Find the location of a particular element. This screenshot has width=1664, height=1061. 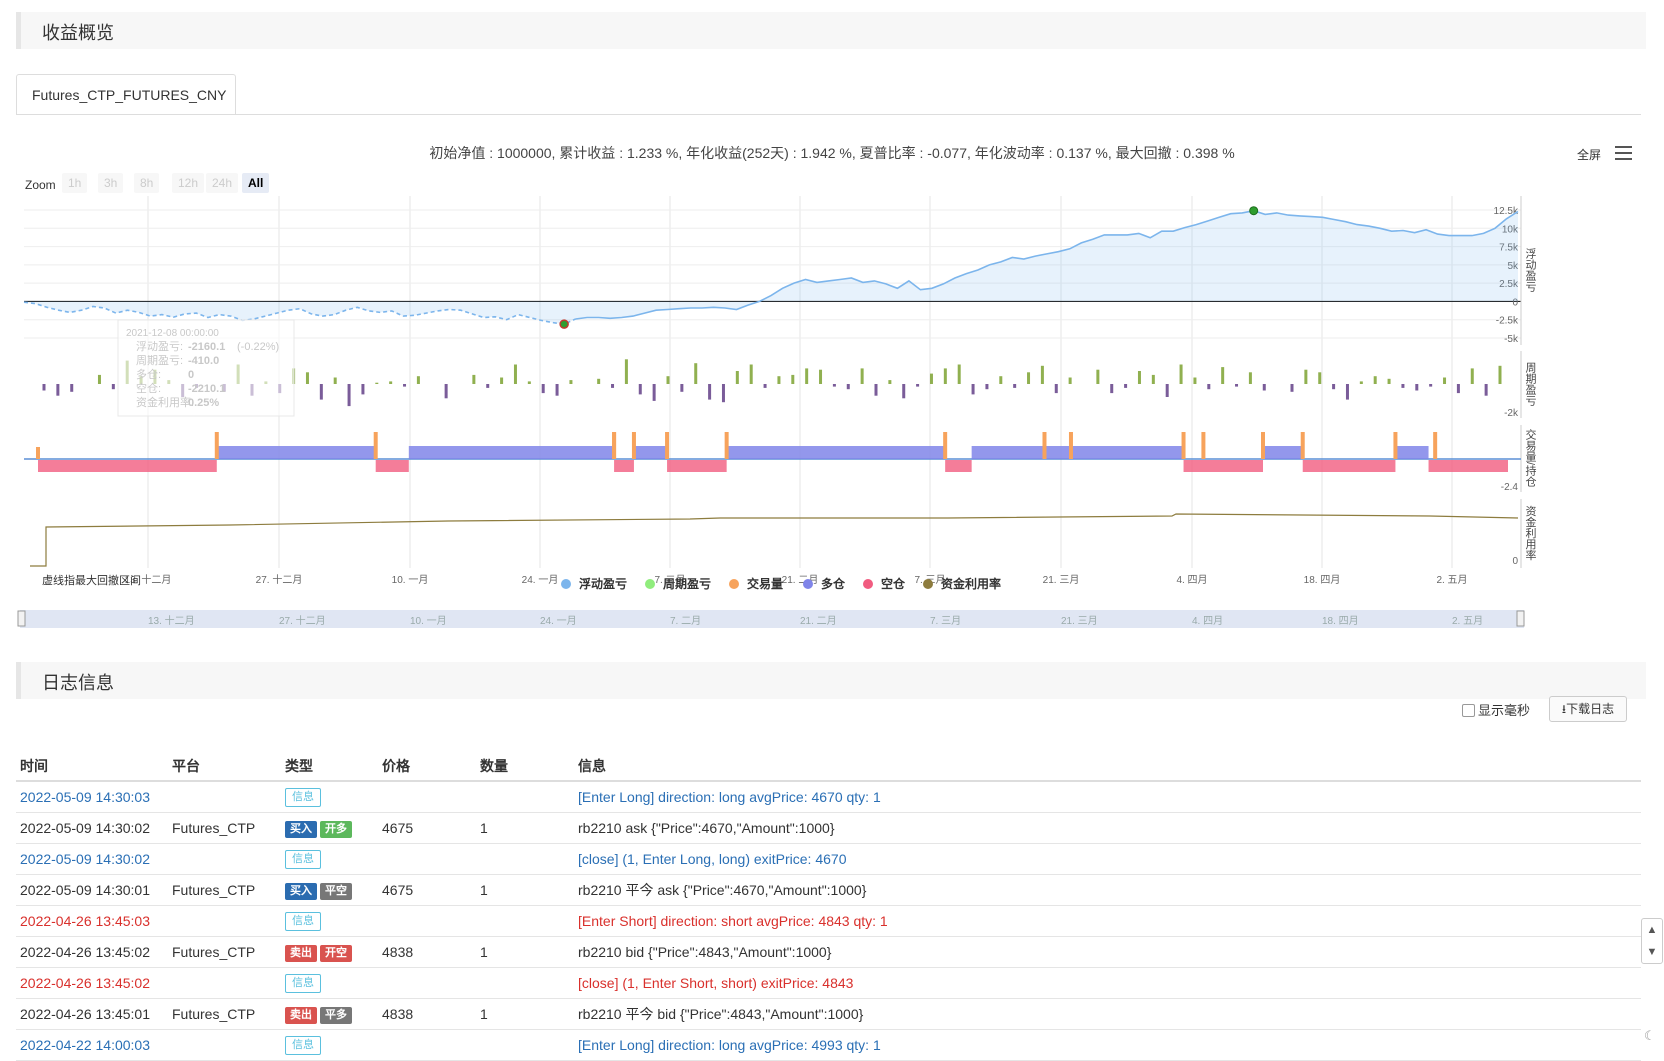

drawdown-low-marker is located at coordinates (564, 324).